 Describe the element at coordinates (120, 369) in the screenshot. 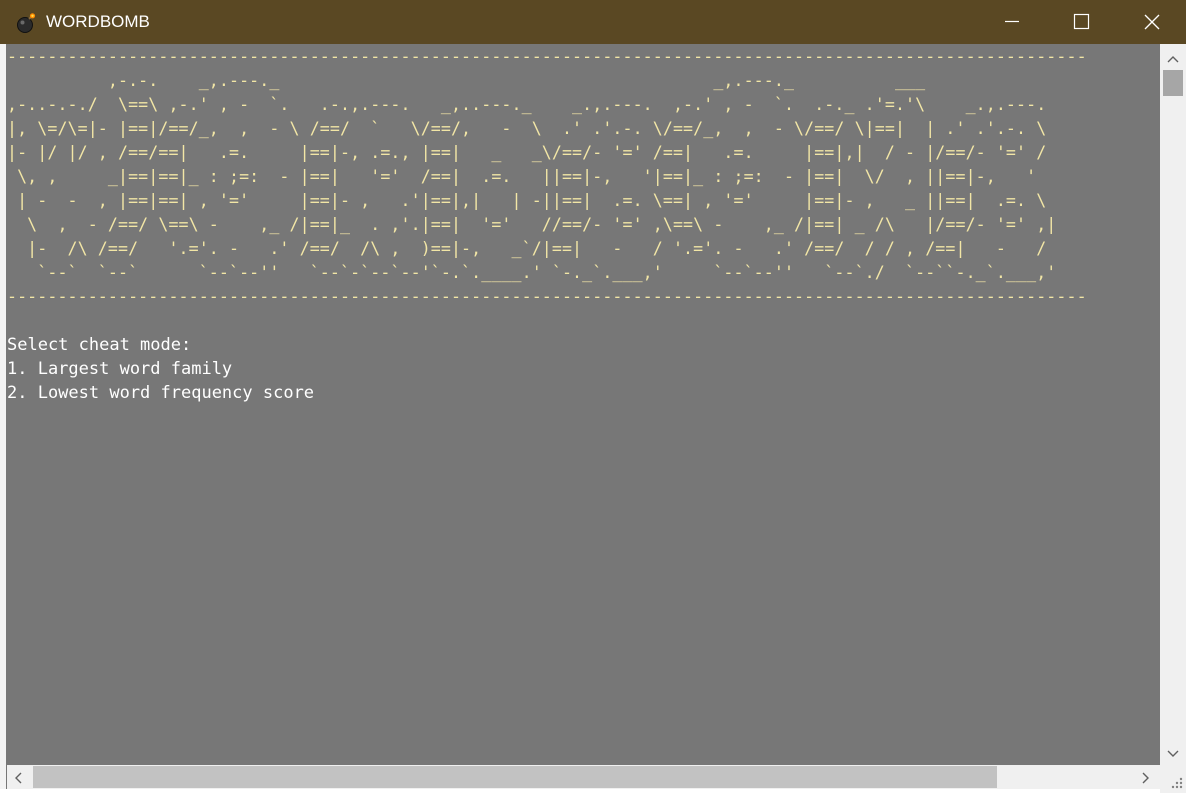

I see `menu-option-largest-word-family: 1. Largest word family` at that location.